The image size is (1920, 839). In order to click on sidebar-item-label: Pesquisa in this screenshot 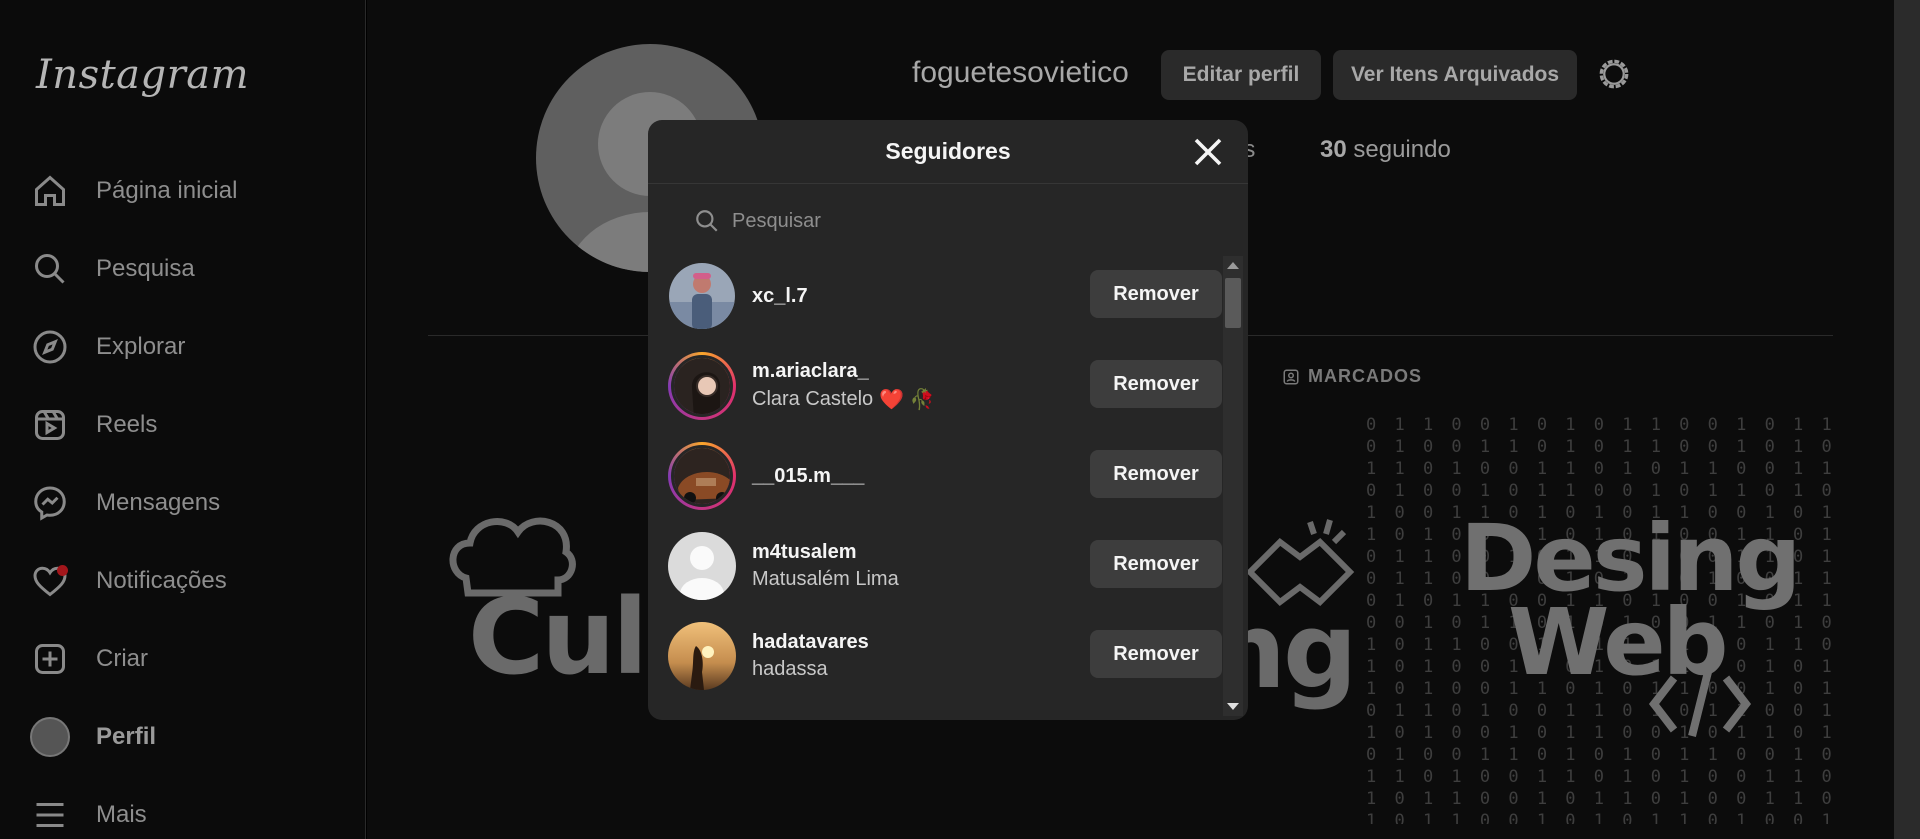, I will do `click(145, 268)`.